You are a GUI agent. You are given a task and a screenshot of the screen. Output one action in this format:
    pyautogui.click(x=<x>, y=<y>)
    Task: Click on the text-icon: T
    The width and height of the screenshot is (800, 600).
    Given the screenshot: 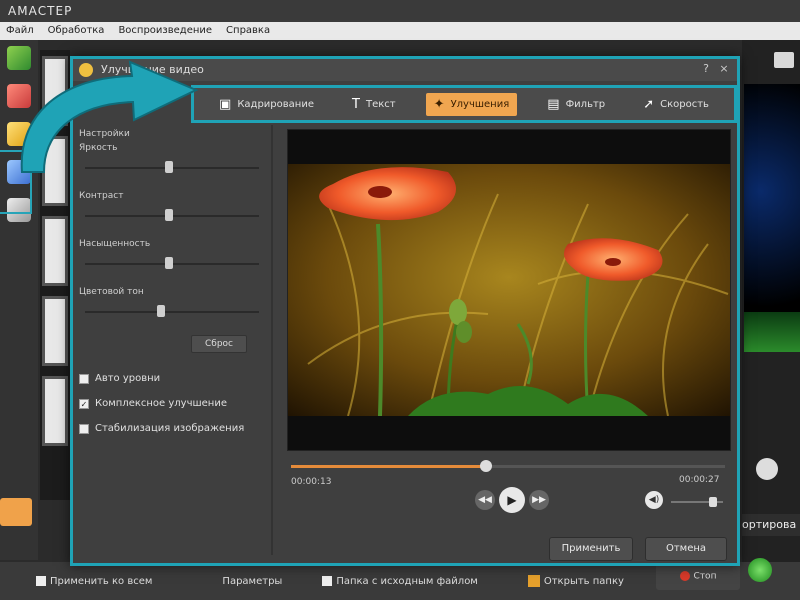 What is the action you would take?
    pyautogui.click(x=356, y=104)
    